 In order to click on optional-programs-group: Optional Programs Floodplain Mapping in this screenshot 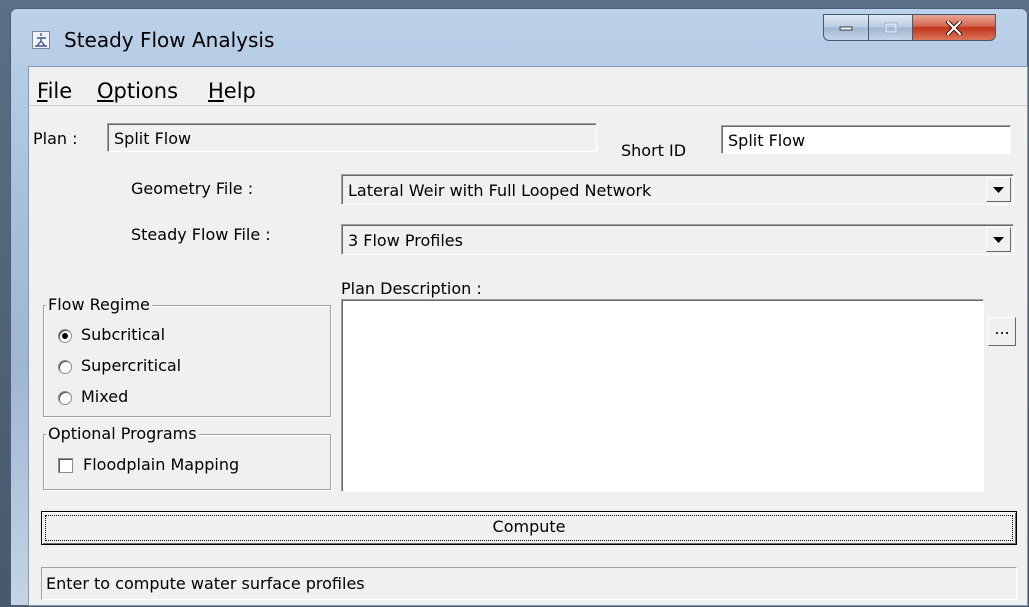, I will do `click(187, 457)`.